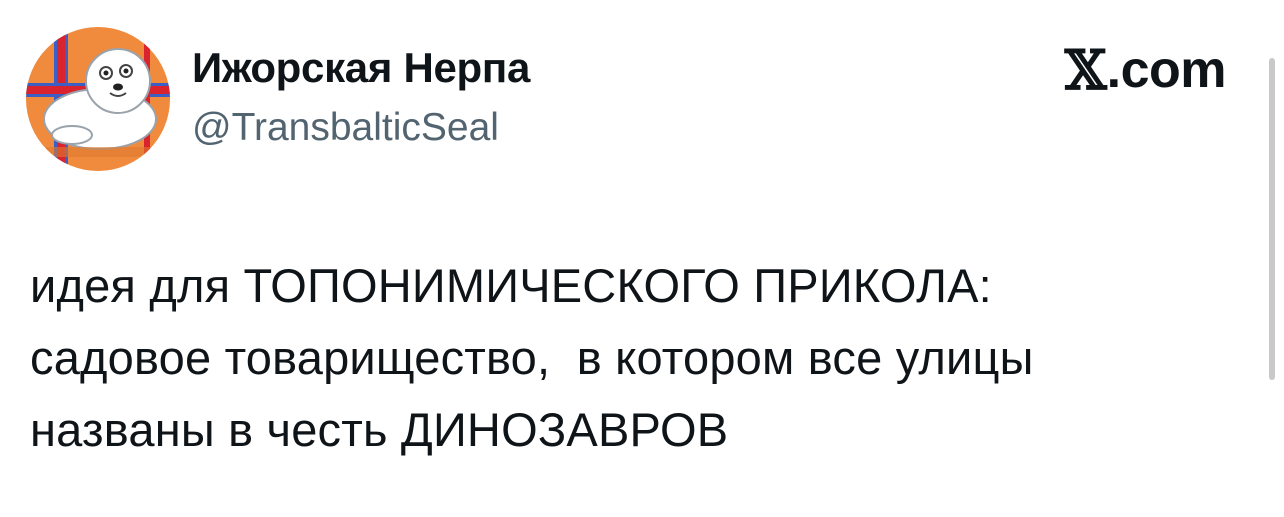 The height and width of the screenshot is (517, 1284). What do you see at coordinates (511, 285) in the screenshot?
I see `tweet-line: идея для ТОПОНИМИЧЕСКОГО ПРИКОЛА:` at bounding box center [511, 285].